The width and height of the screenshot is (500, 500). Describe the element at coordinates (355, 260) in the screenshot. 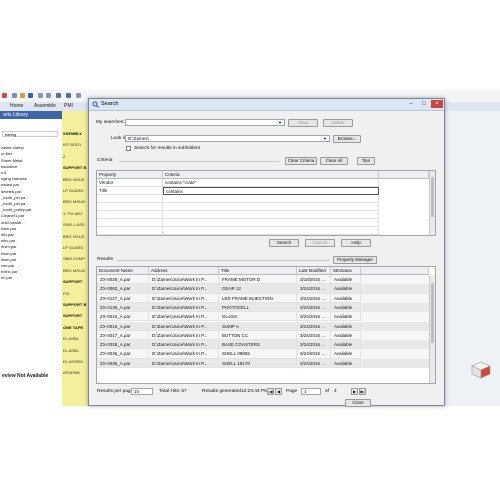

I see `property-manager-button: Property Manager` at that location.